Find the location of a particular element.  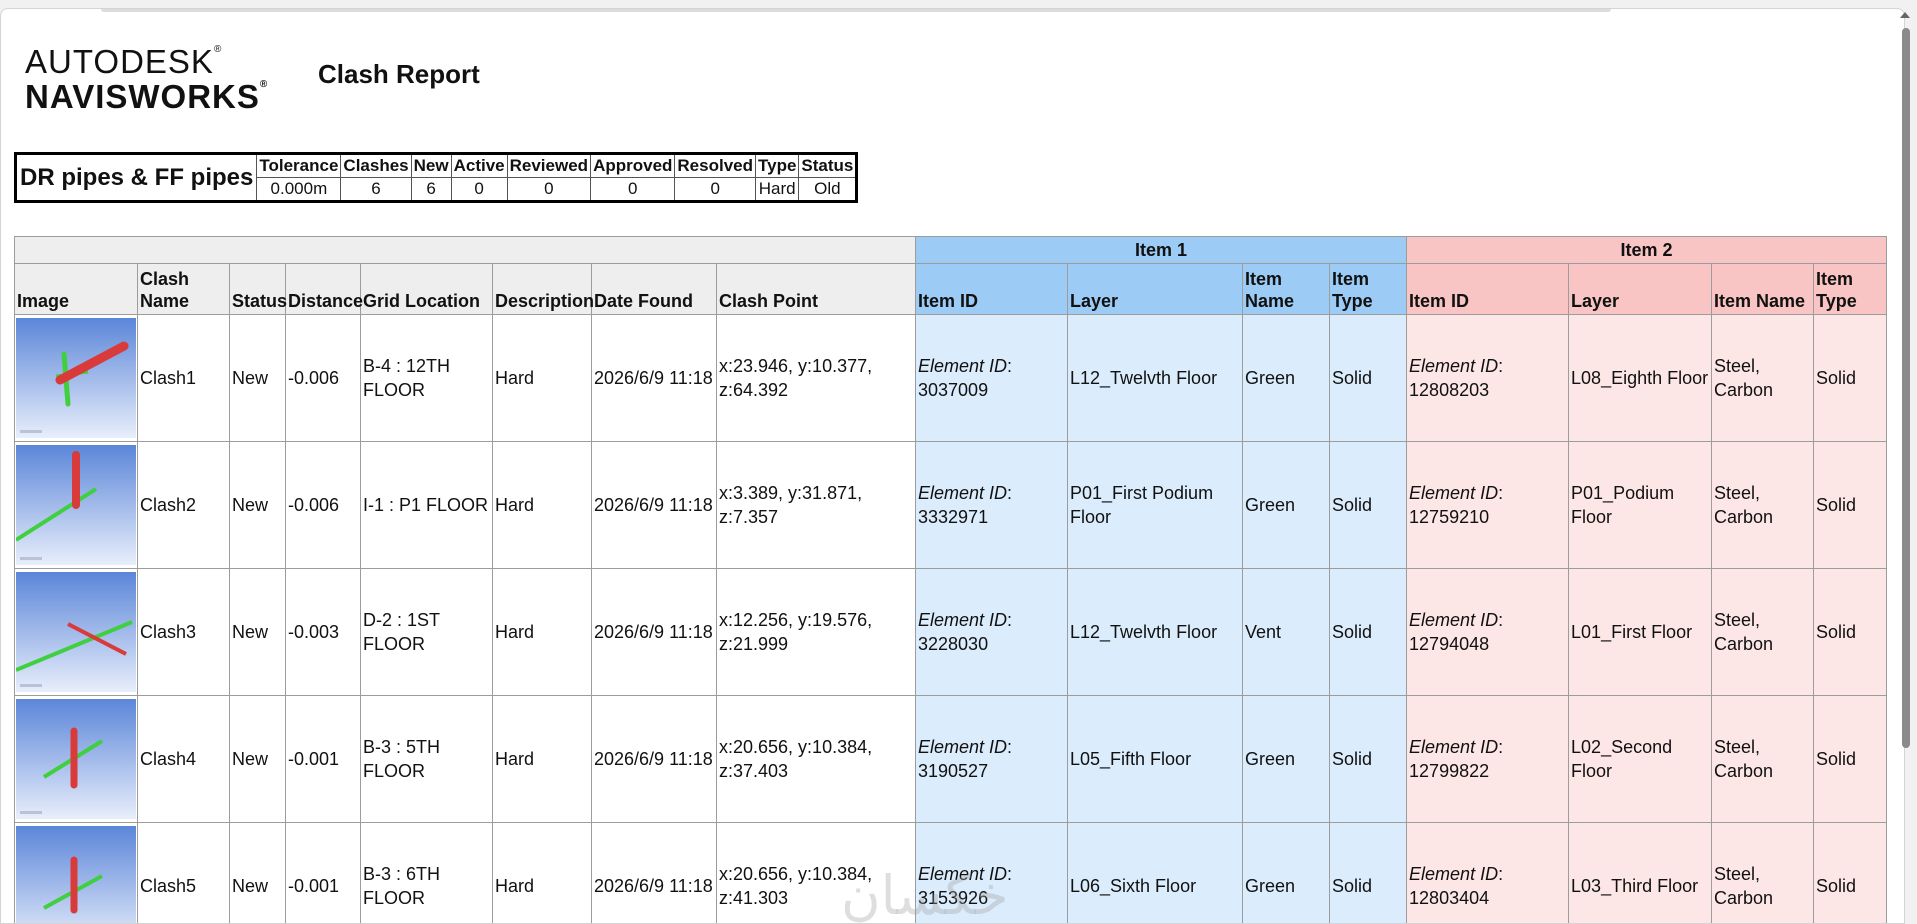

scrollbar-thumb is located at coordinates (1906, 388).